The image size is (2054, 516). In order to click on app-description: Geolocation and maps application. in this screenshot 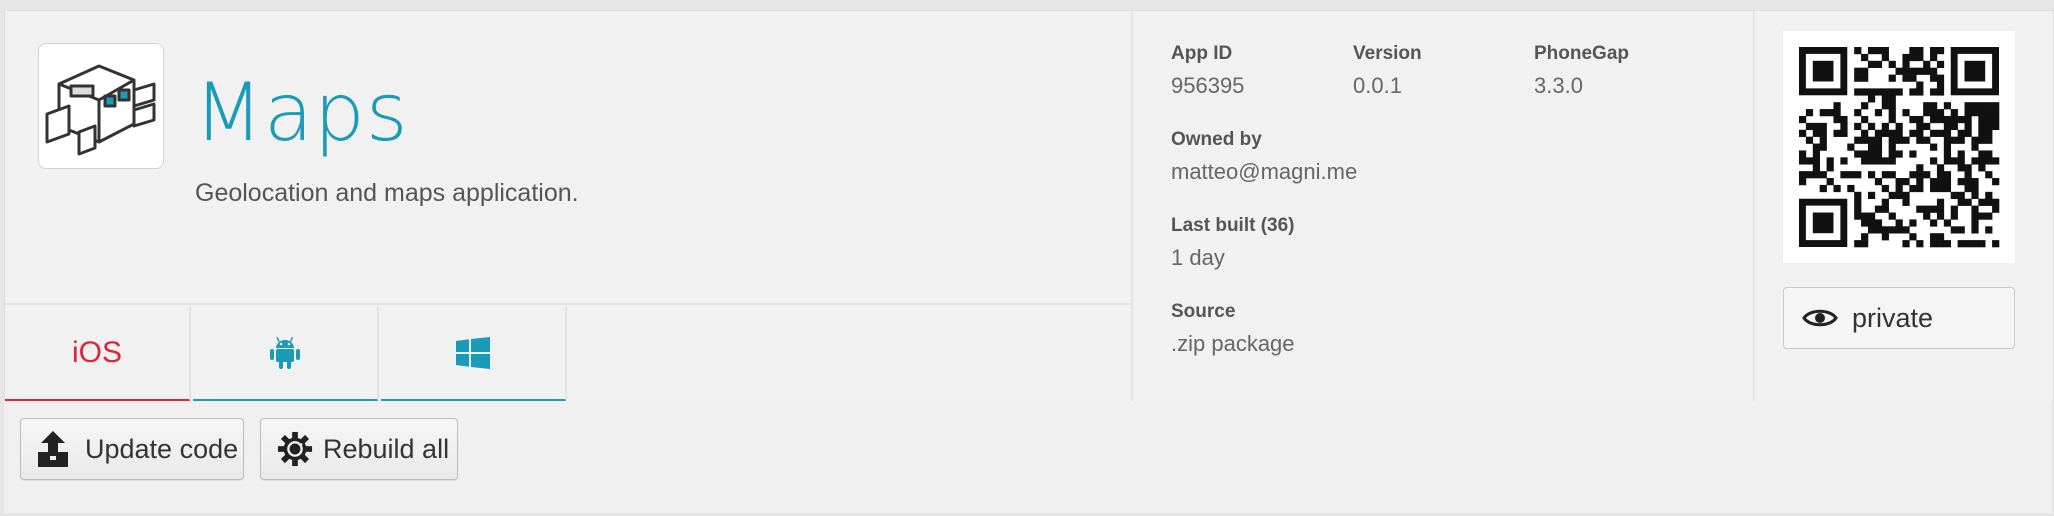, I will do `click(387, 193)`.